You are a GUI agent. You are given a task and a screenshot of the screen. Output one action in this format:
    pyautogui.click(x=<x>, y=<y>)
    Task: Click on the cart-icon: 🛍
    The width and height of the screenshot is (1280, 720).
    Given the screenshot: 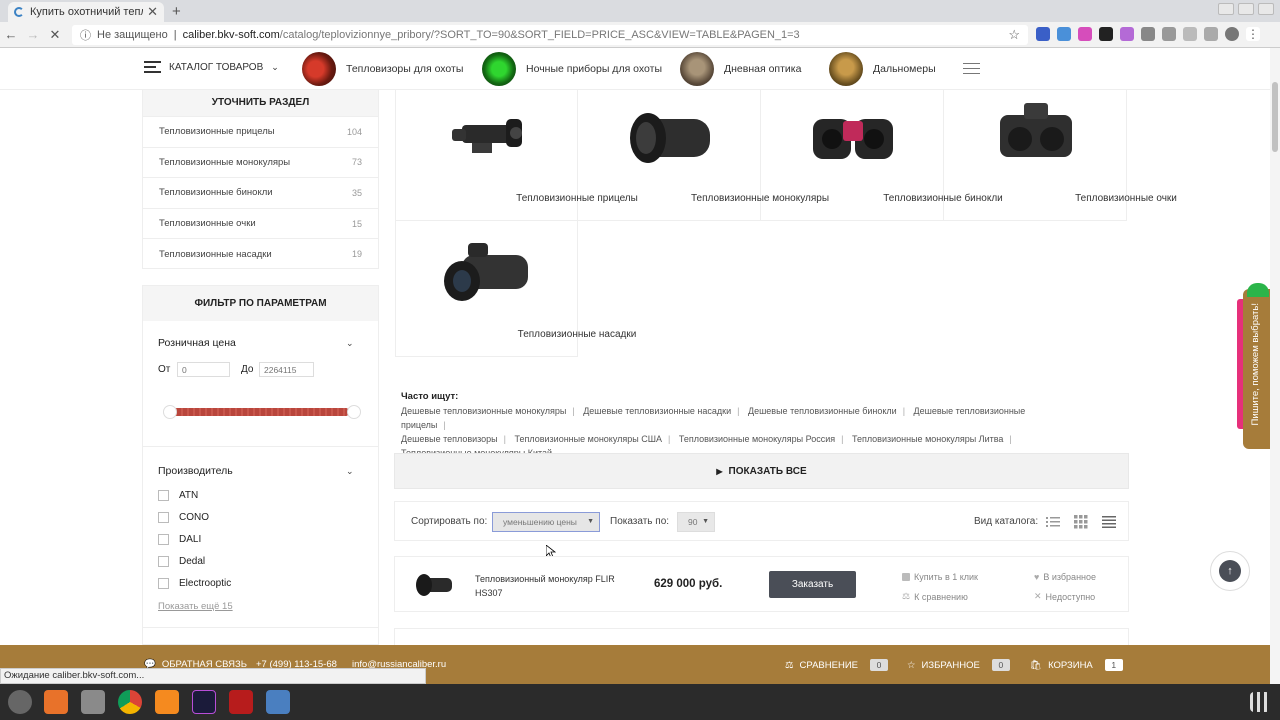 What is the action you would take?
    pyautogui.click(x=1036, y=665)
    